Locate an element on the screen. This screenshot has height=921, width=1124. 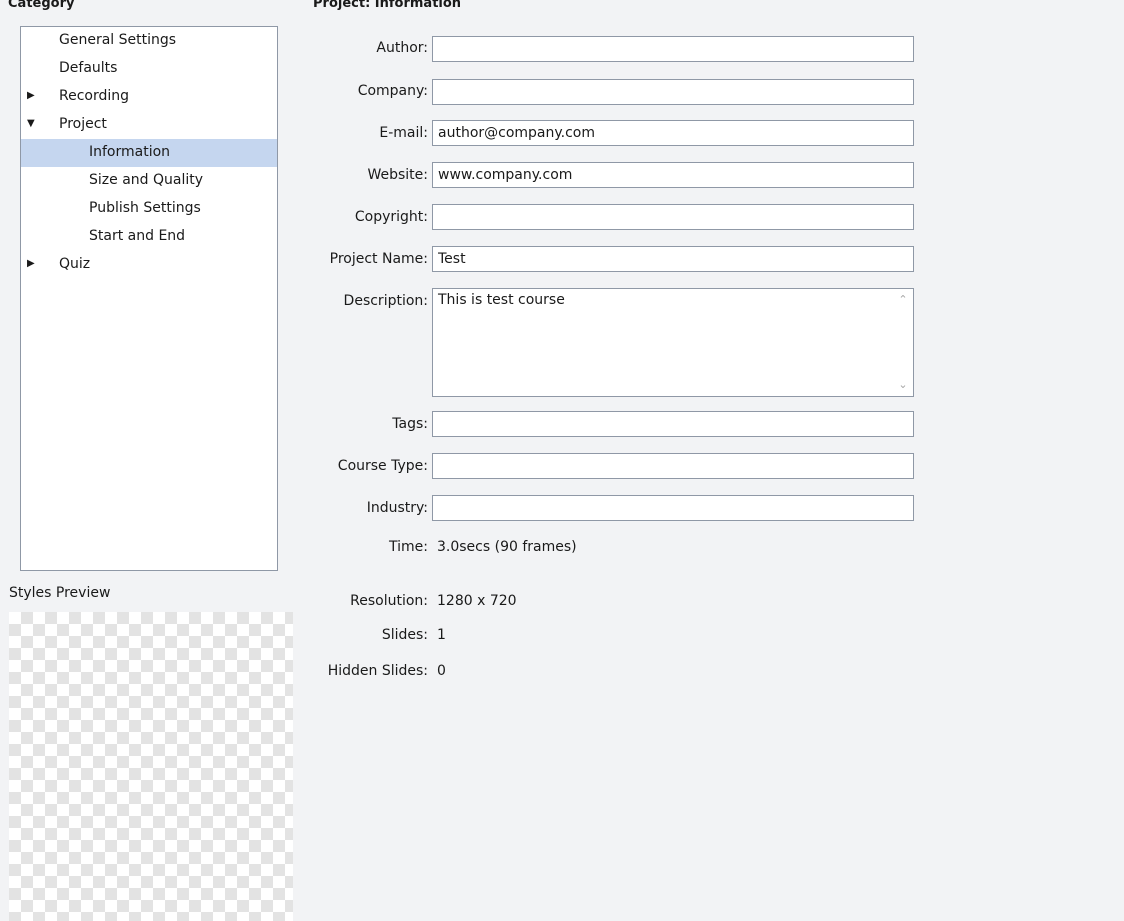
resolution-value: 1280 x 720 is located at coordinates (477, 601).